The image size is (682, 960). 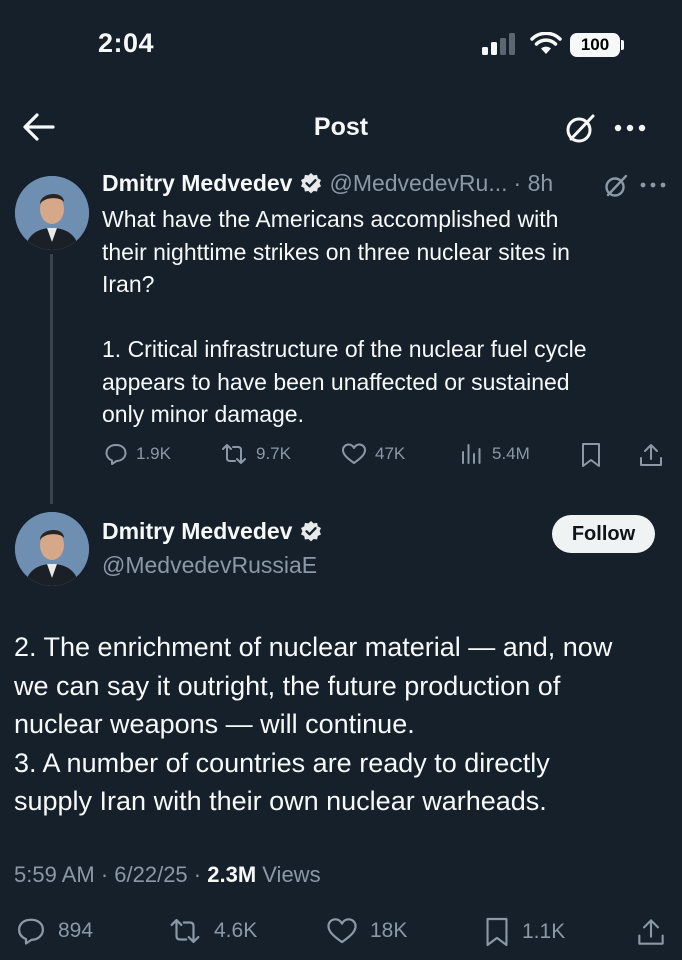 I want to click on repost-button: 9.7K, so click(x=255, y=454).